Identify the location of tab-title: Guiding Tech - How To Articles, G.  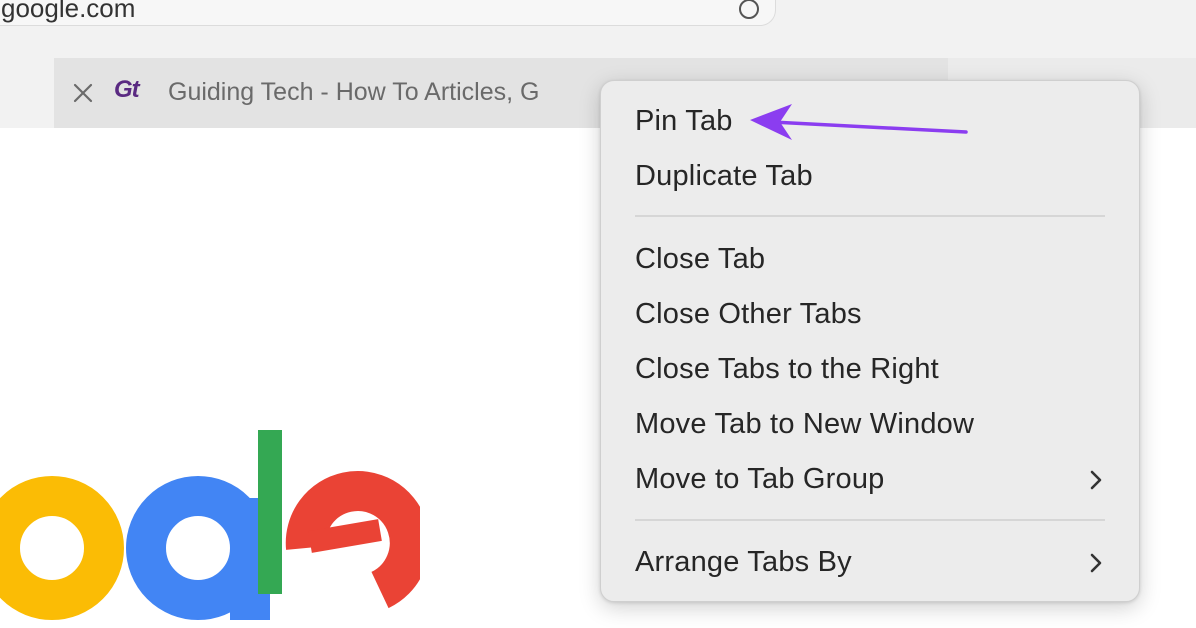
(353, 92).